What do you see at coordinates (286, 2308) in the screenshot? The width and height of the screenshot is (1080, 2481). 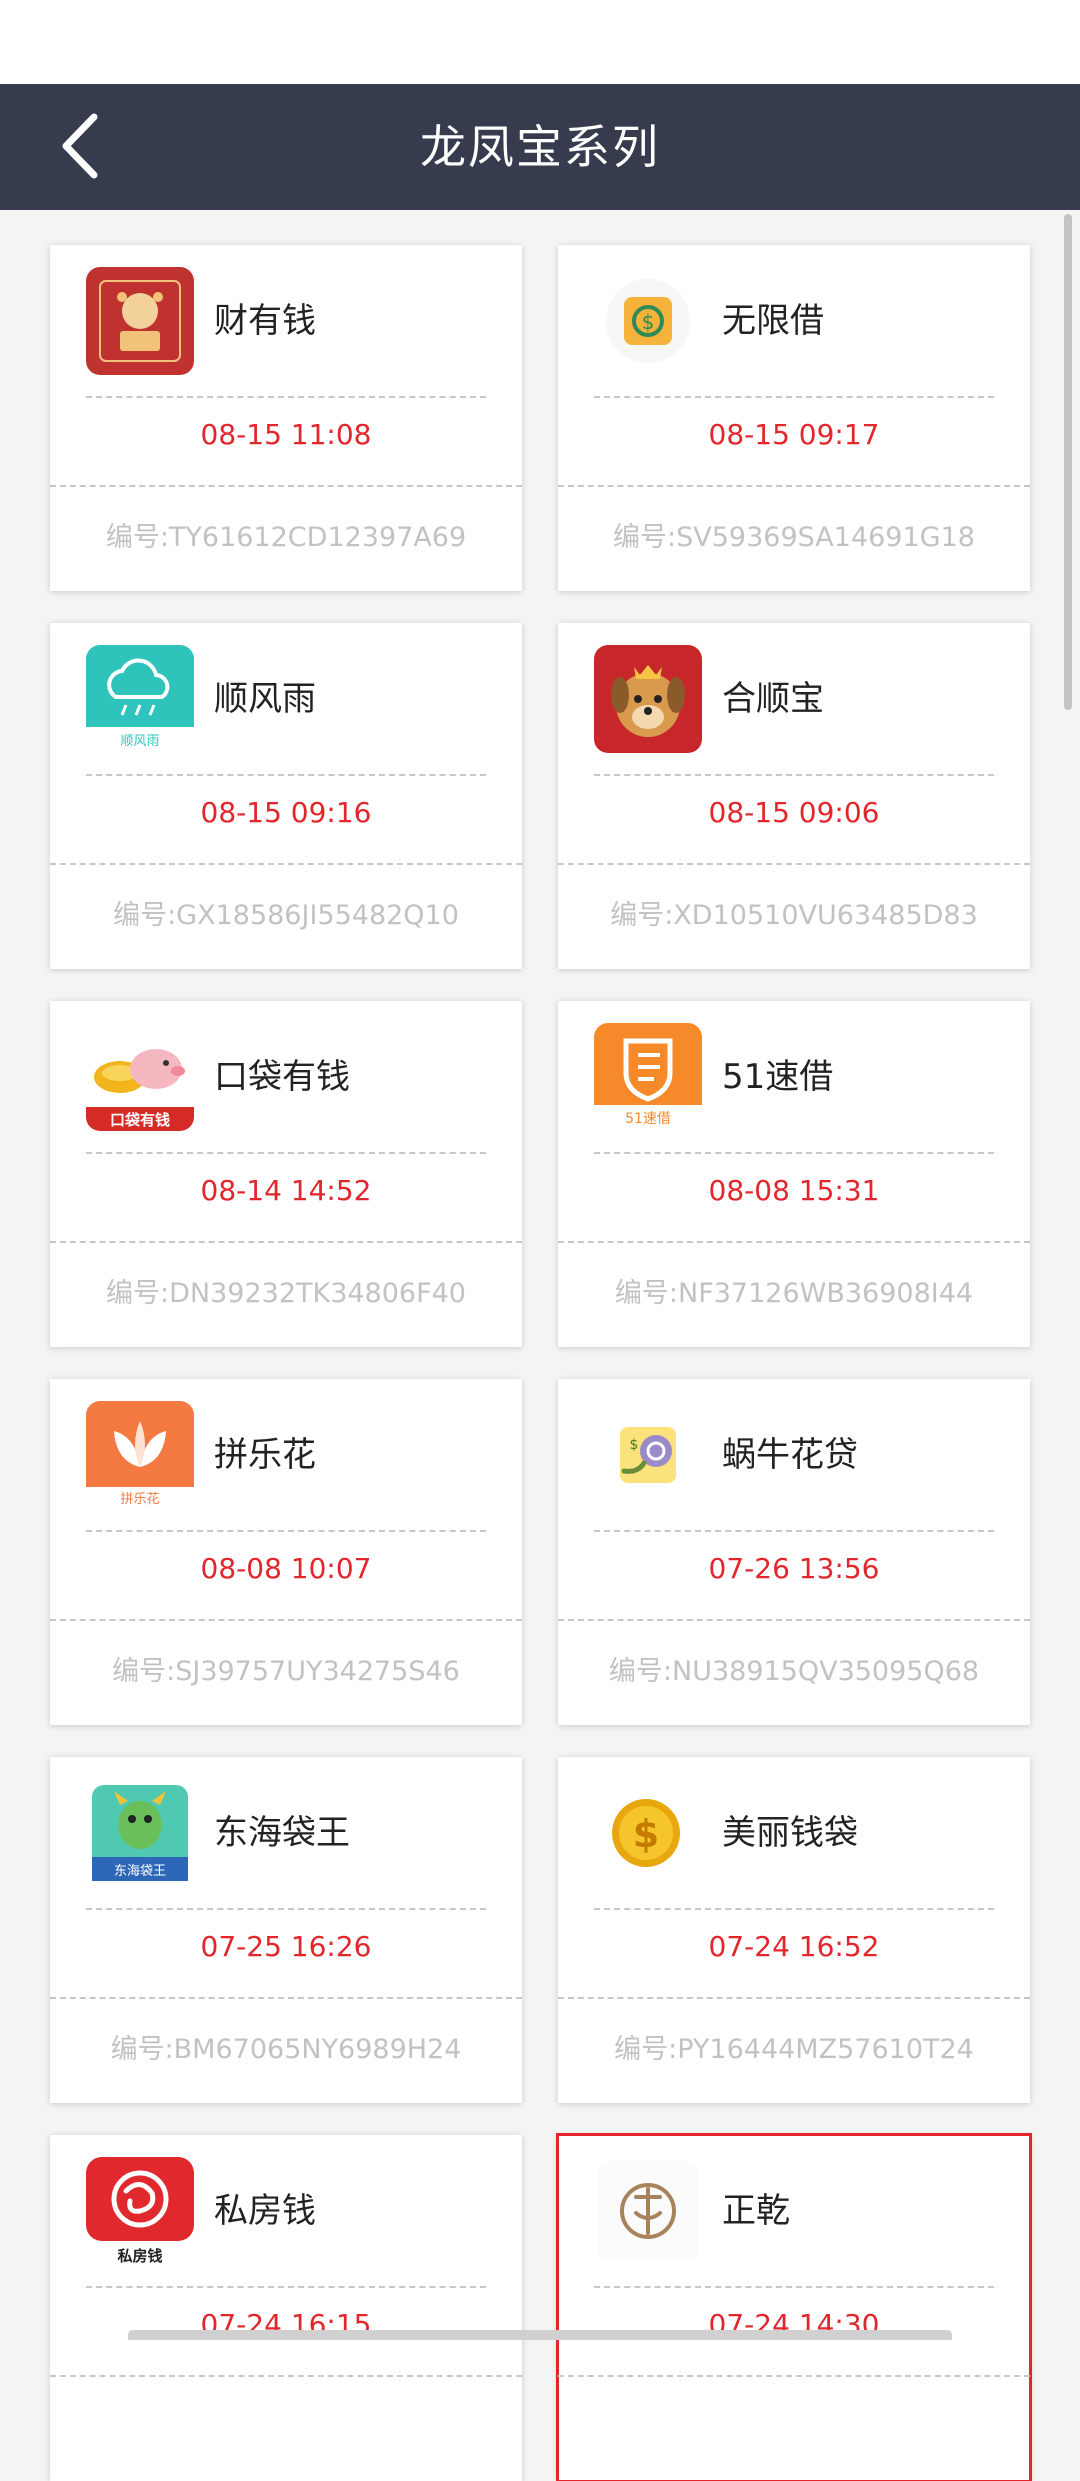 I see `app-card: 私房钱 私房钱 07-24 16:15` at bounding box center [286, 2308].